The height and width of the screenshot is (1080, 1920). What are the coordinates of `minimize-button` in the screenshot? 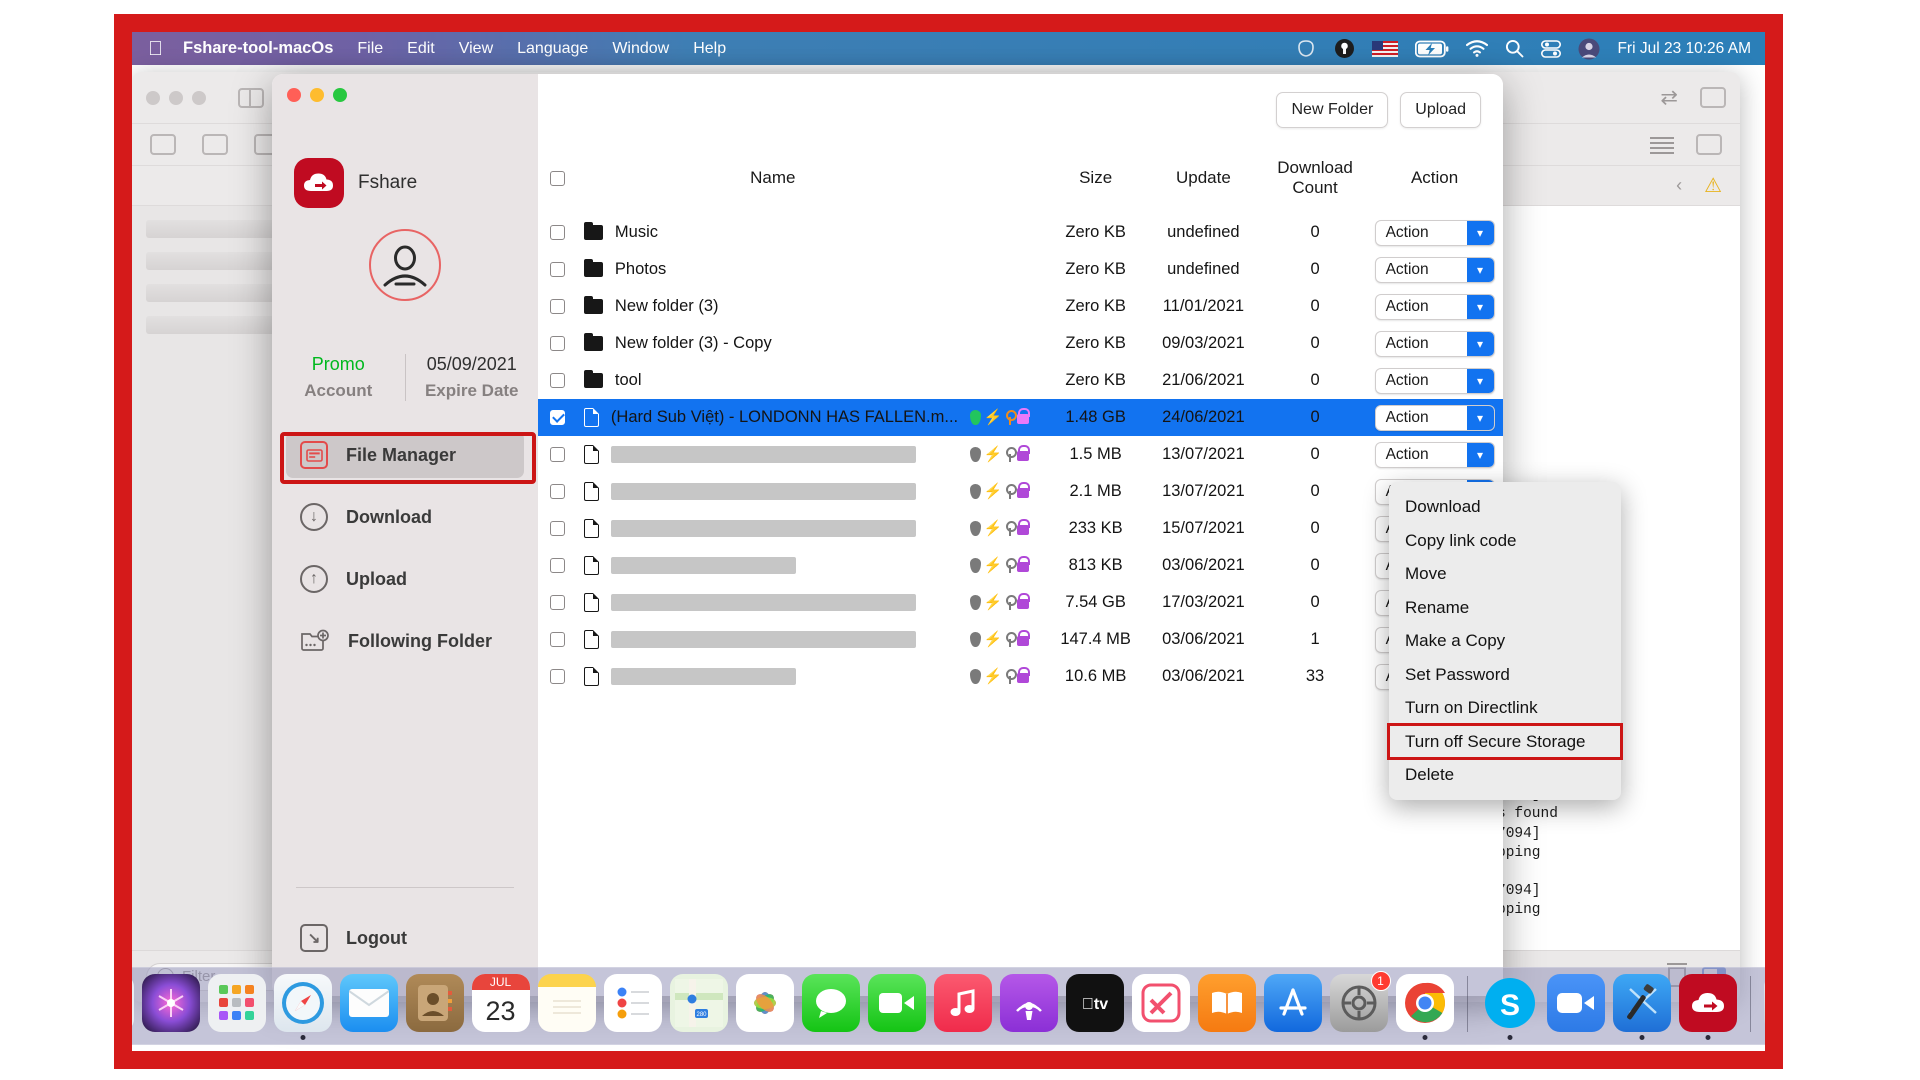 It's located at (317, 95).